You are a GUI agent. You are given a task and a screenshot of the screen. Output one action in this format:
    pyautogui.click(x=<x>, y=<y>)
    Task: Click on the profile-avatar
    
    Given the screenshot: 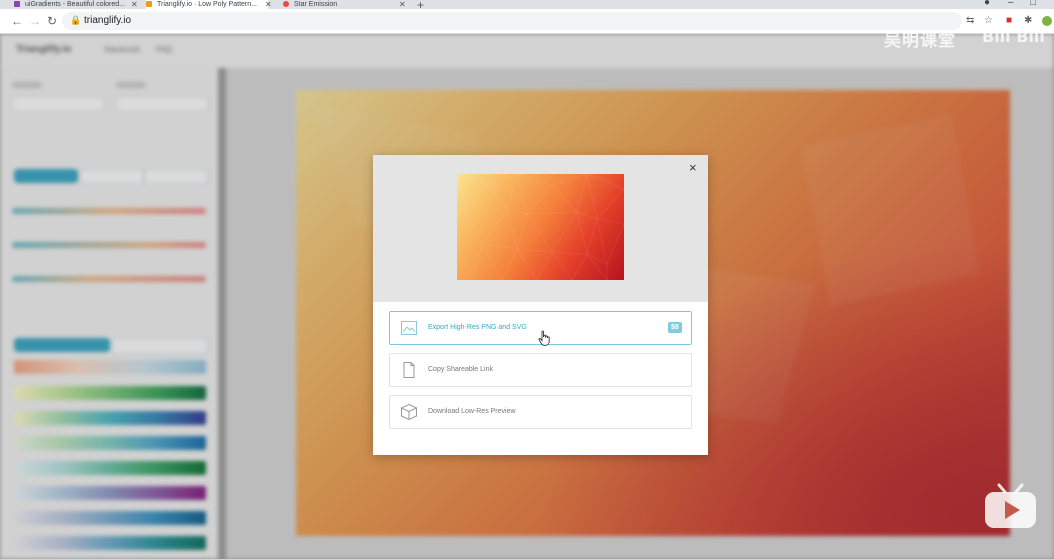 What is the action you would take?
    pyautogui.click(x=1047, y=21)
    